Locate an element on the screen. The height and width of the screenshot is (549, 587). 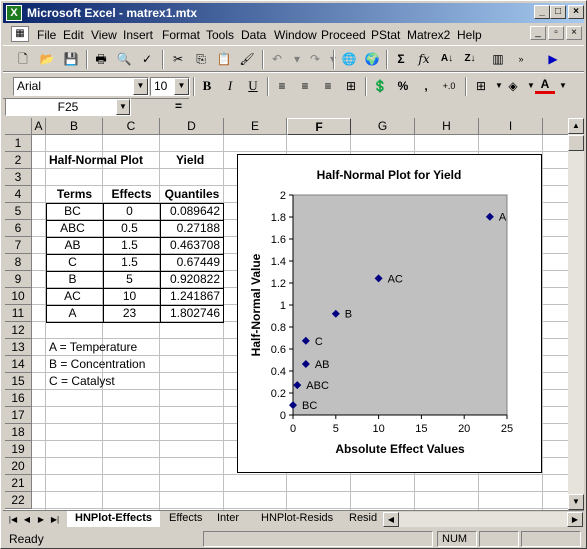
row-header-12: 12 is located at coordinates (18, 330).